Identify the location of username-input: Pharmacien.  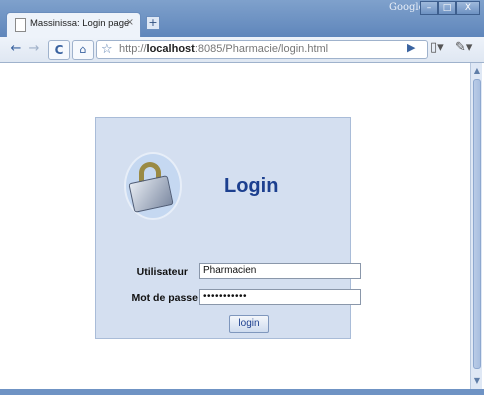
(280, 271).